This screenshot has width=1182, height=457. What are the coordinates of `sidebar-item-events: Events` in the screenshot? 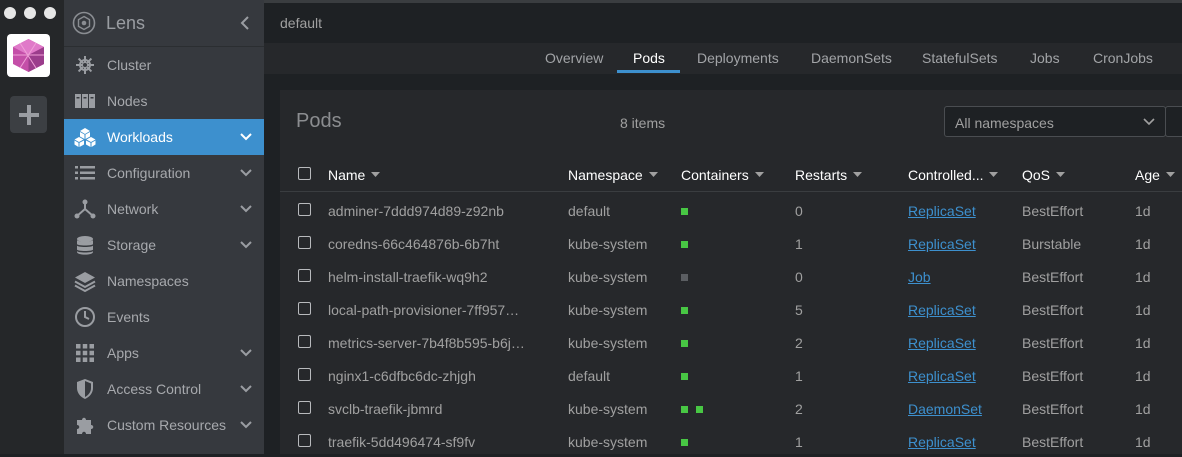 It's located at (164, 317).